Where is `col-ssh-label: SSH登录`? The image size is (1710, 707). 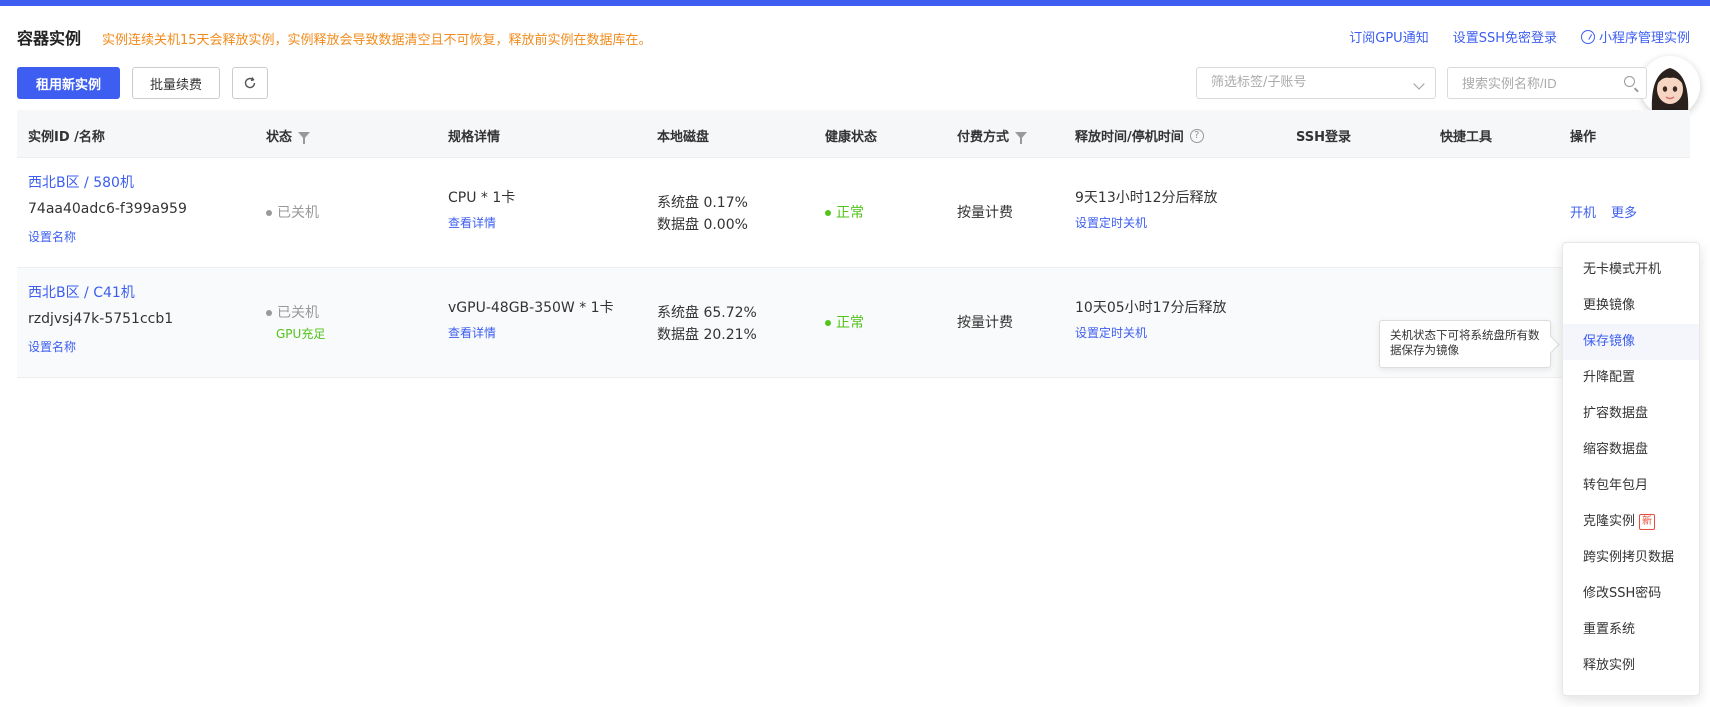 col-ssh-label: SSH登录 is located at coordinates (1324, 137).